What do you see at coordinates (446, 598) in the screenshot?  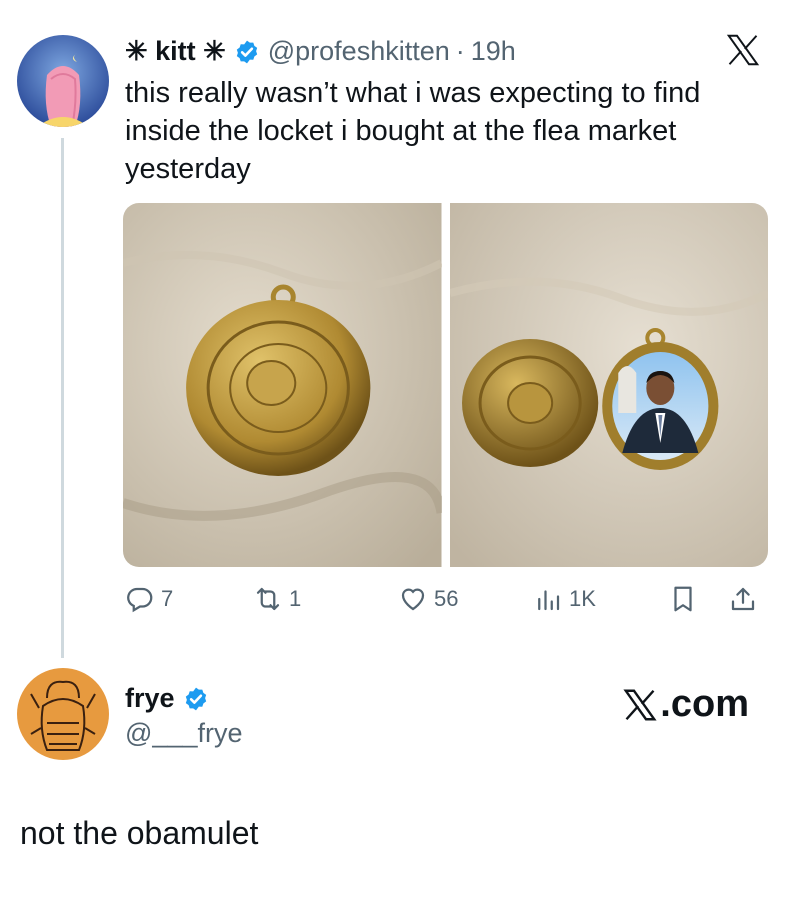 I see `like-count: 56` at bounding box center [446, 598].